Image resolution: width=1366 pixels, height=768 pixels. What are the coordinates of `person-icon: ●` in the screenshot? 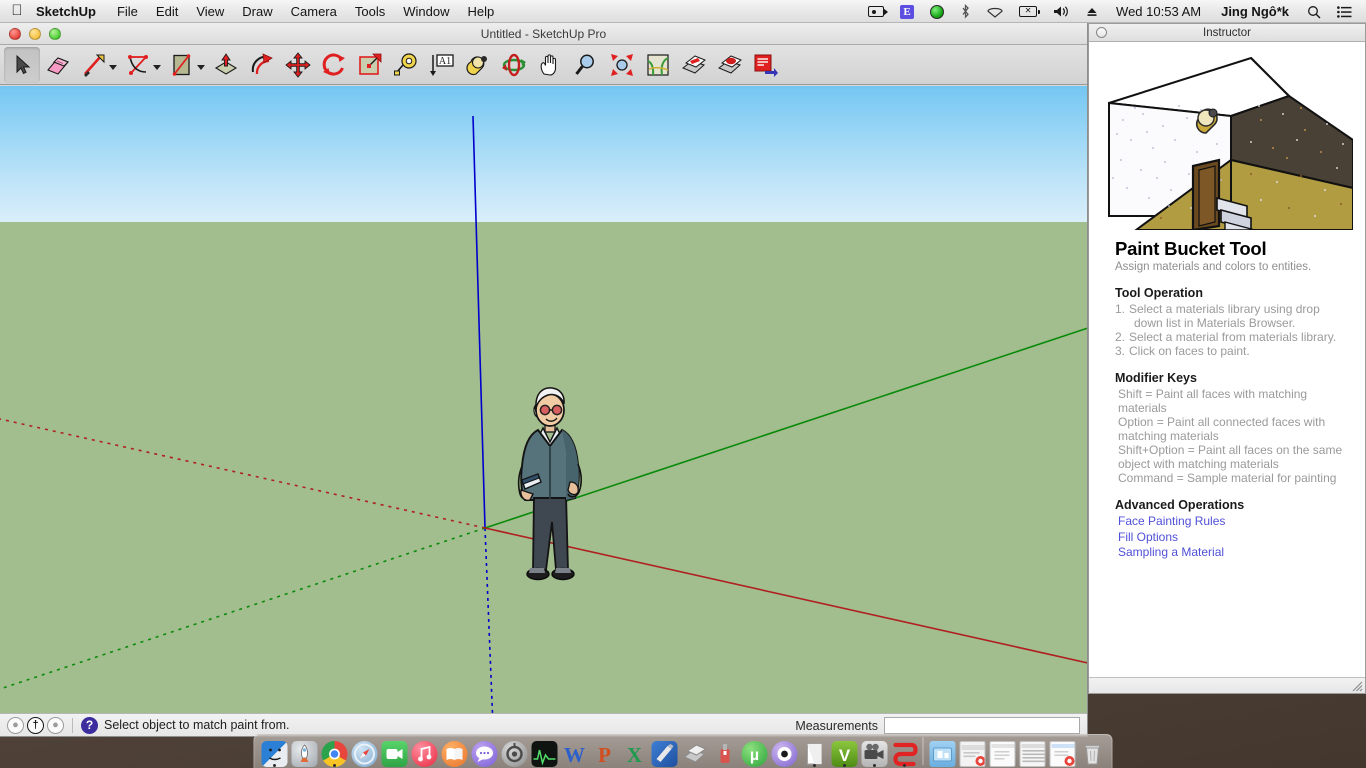 It's located at (55, 725).